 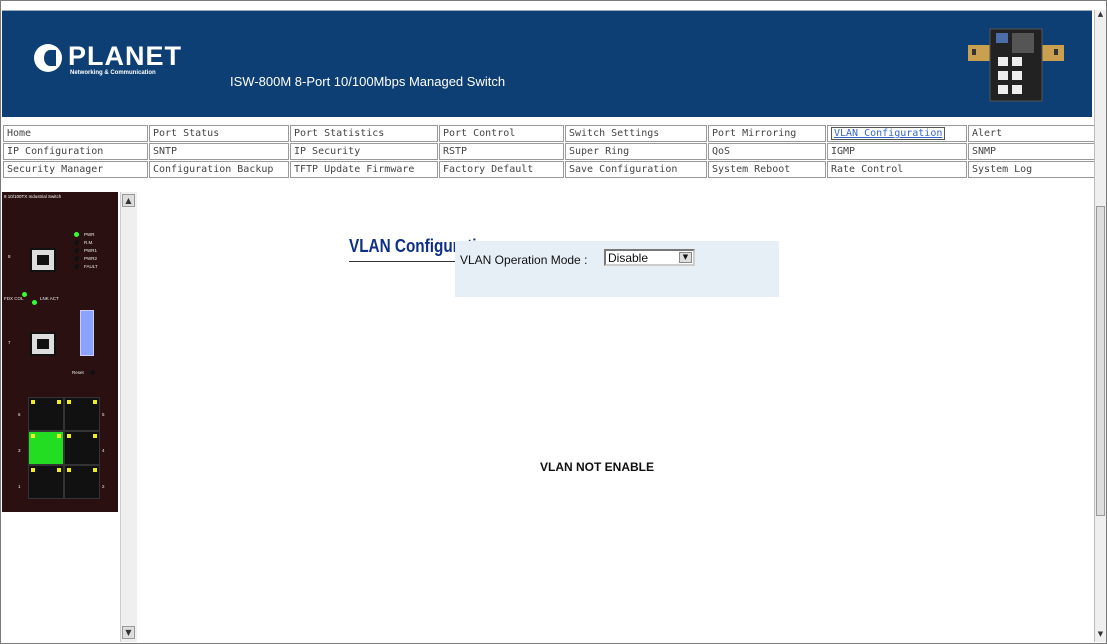 I want to click on pwr1-led-icon, so click(x=76, y=250).